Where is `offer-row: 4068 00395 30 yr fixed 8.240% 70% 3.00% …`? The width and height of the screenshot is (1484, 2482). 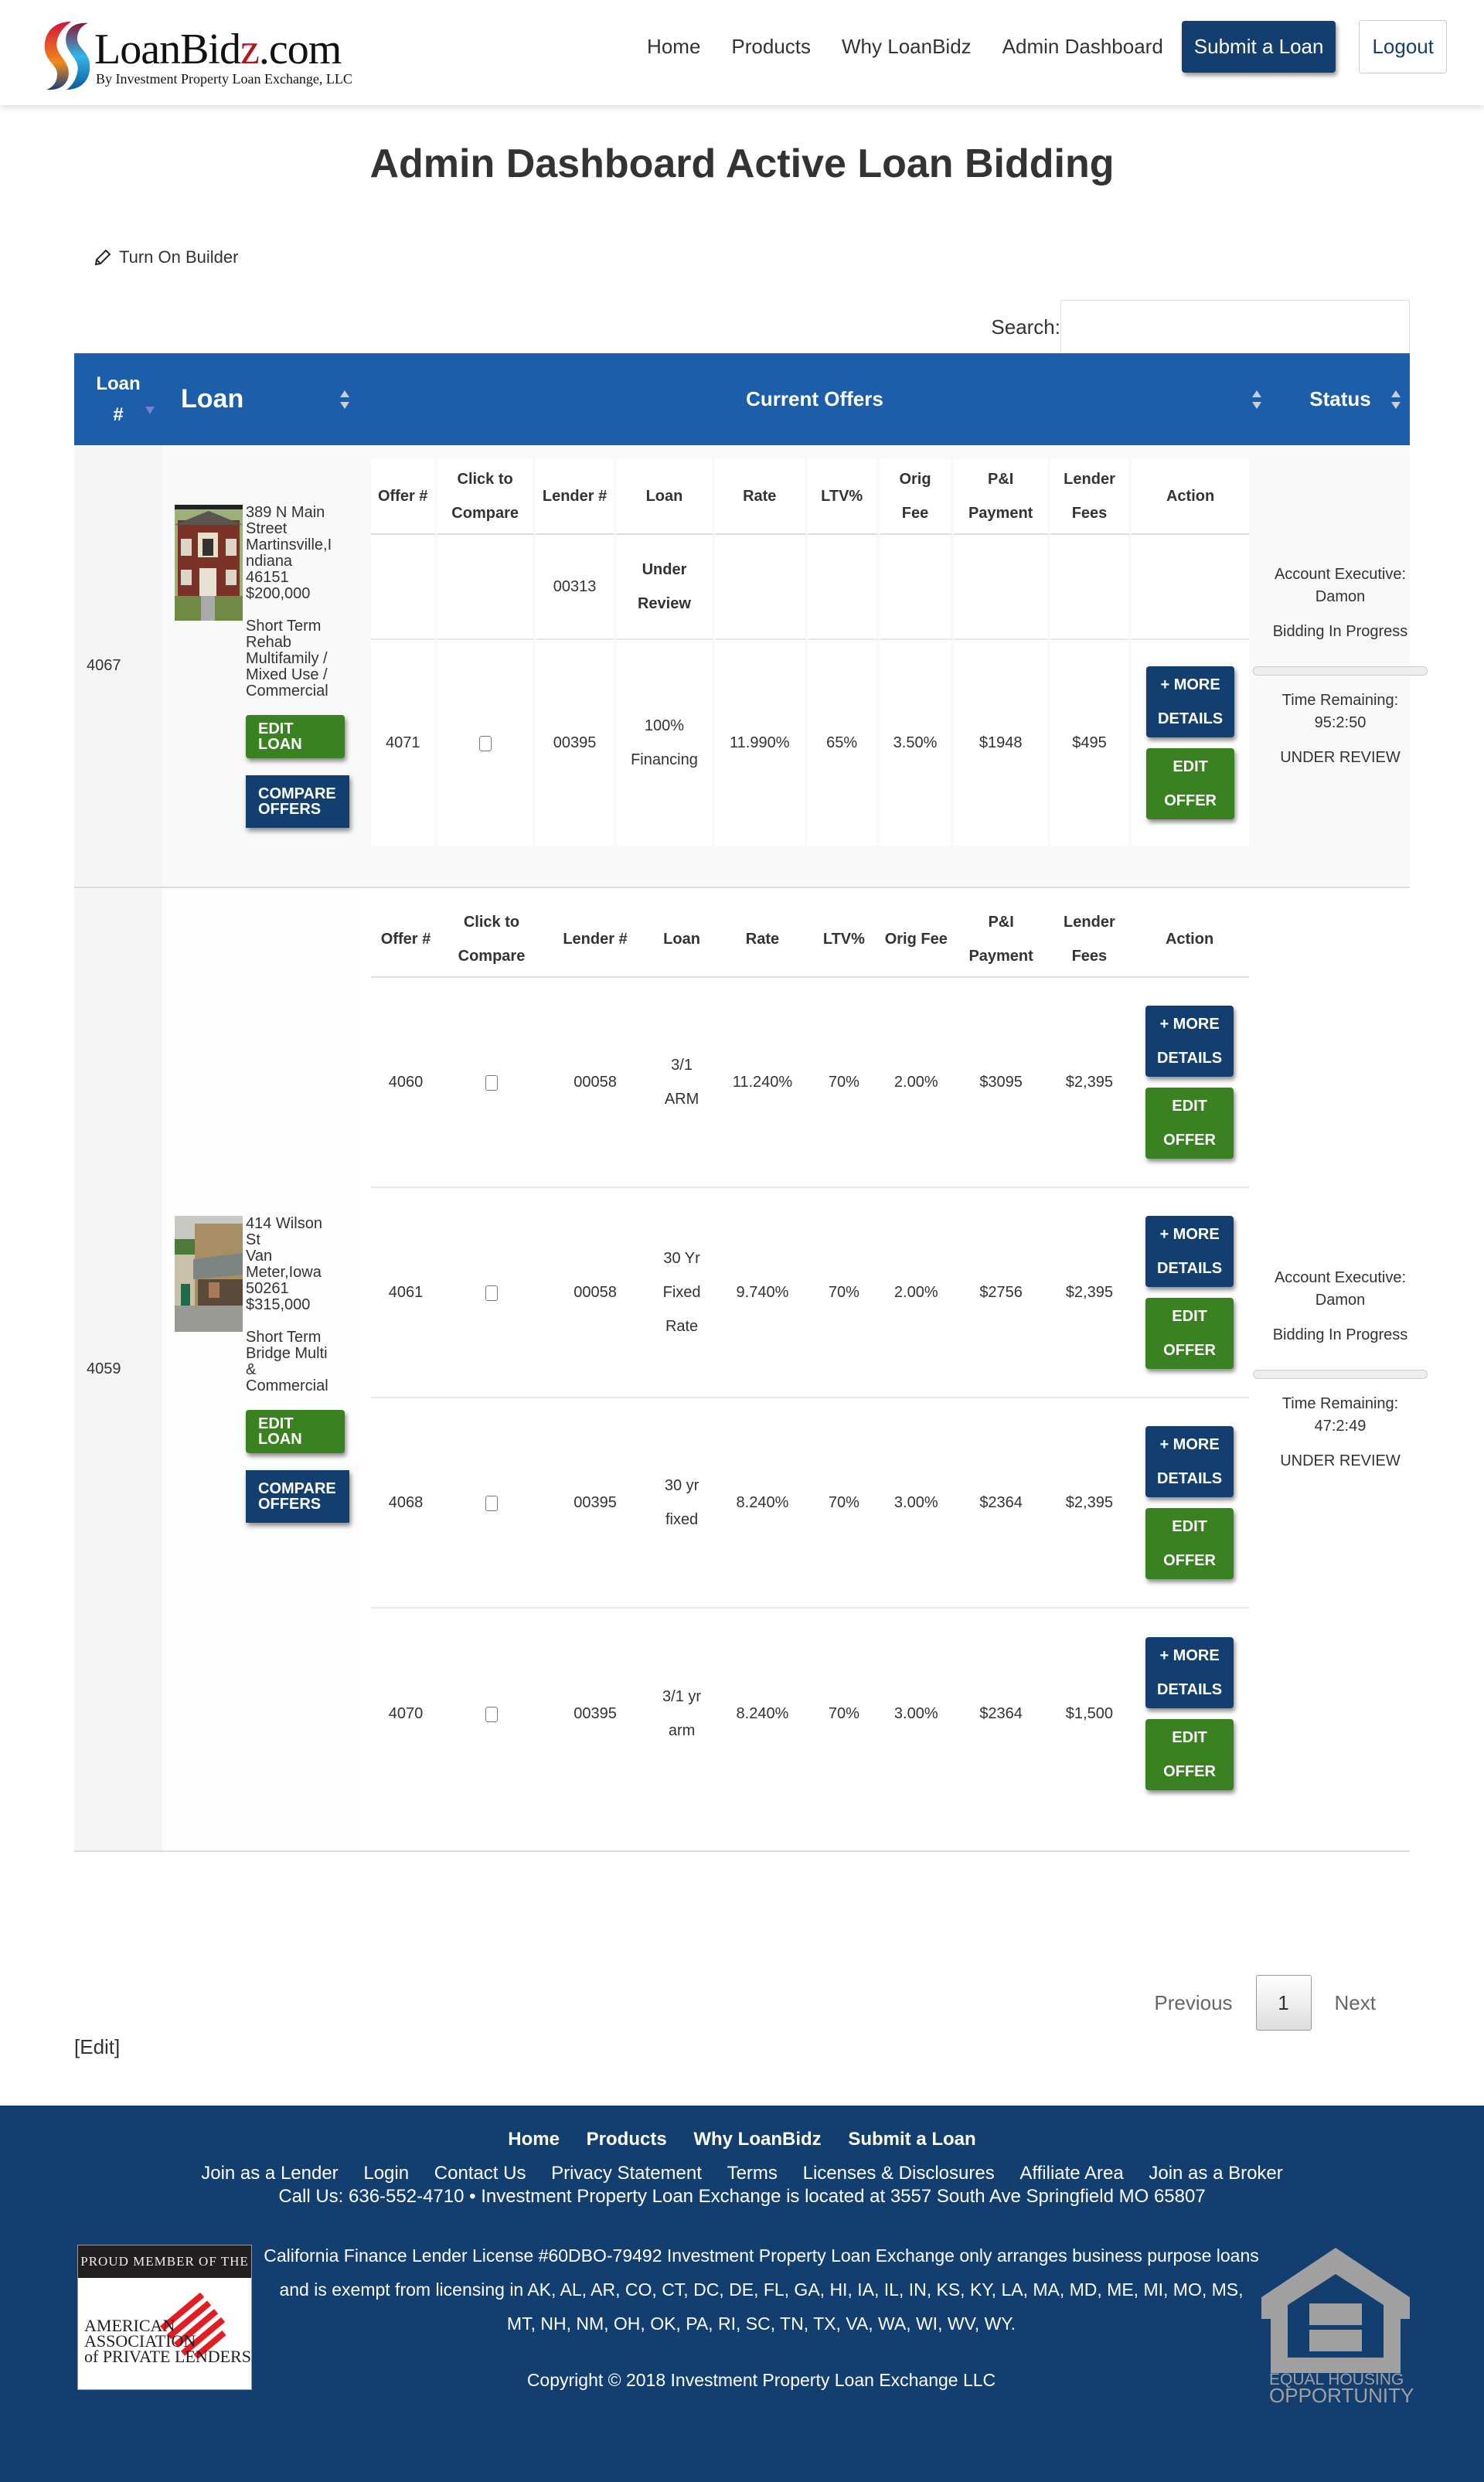 offer-row: 4068 00395 30 yr fixed 8.240% 70% 3.00% … is located at coordinates (810, 1503).